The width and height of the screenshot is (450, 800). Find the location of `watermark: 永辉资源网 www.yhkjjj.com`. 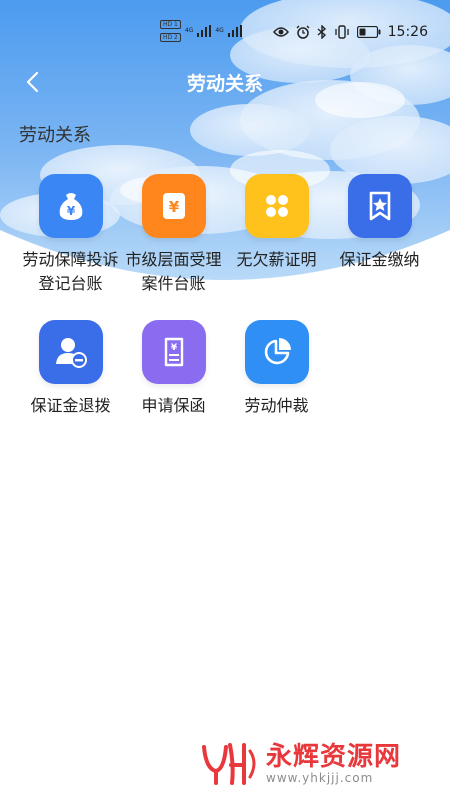

watermark: 永辉资源网 www.yhkjjj.com is located at coordinates (320, 764).